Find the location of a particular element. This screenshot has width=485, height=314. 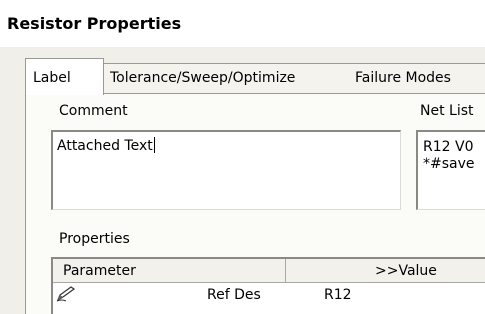

text-caret is located at coordinates (154, 145).